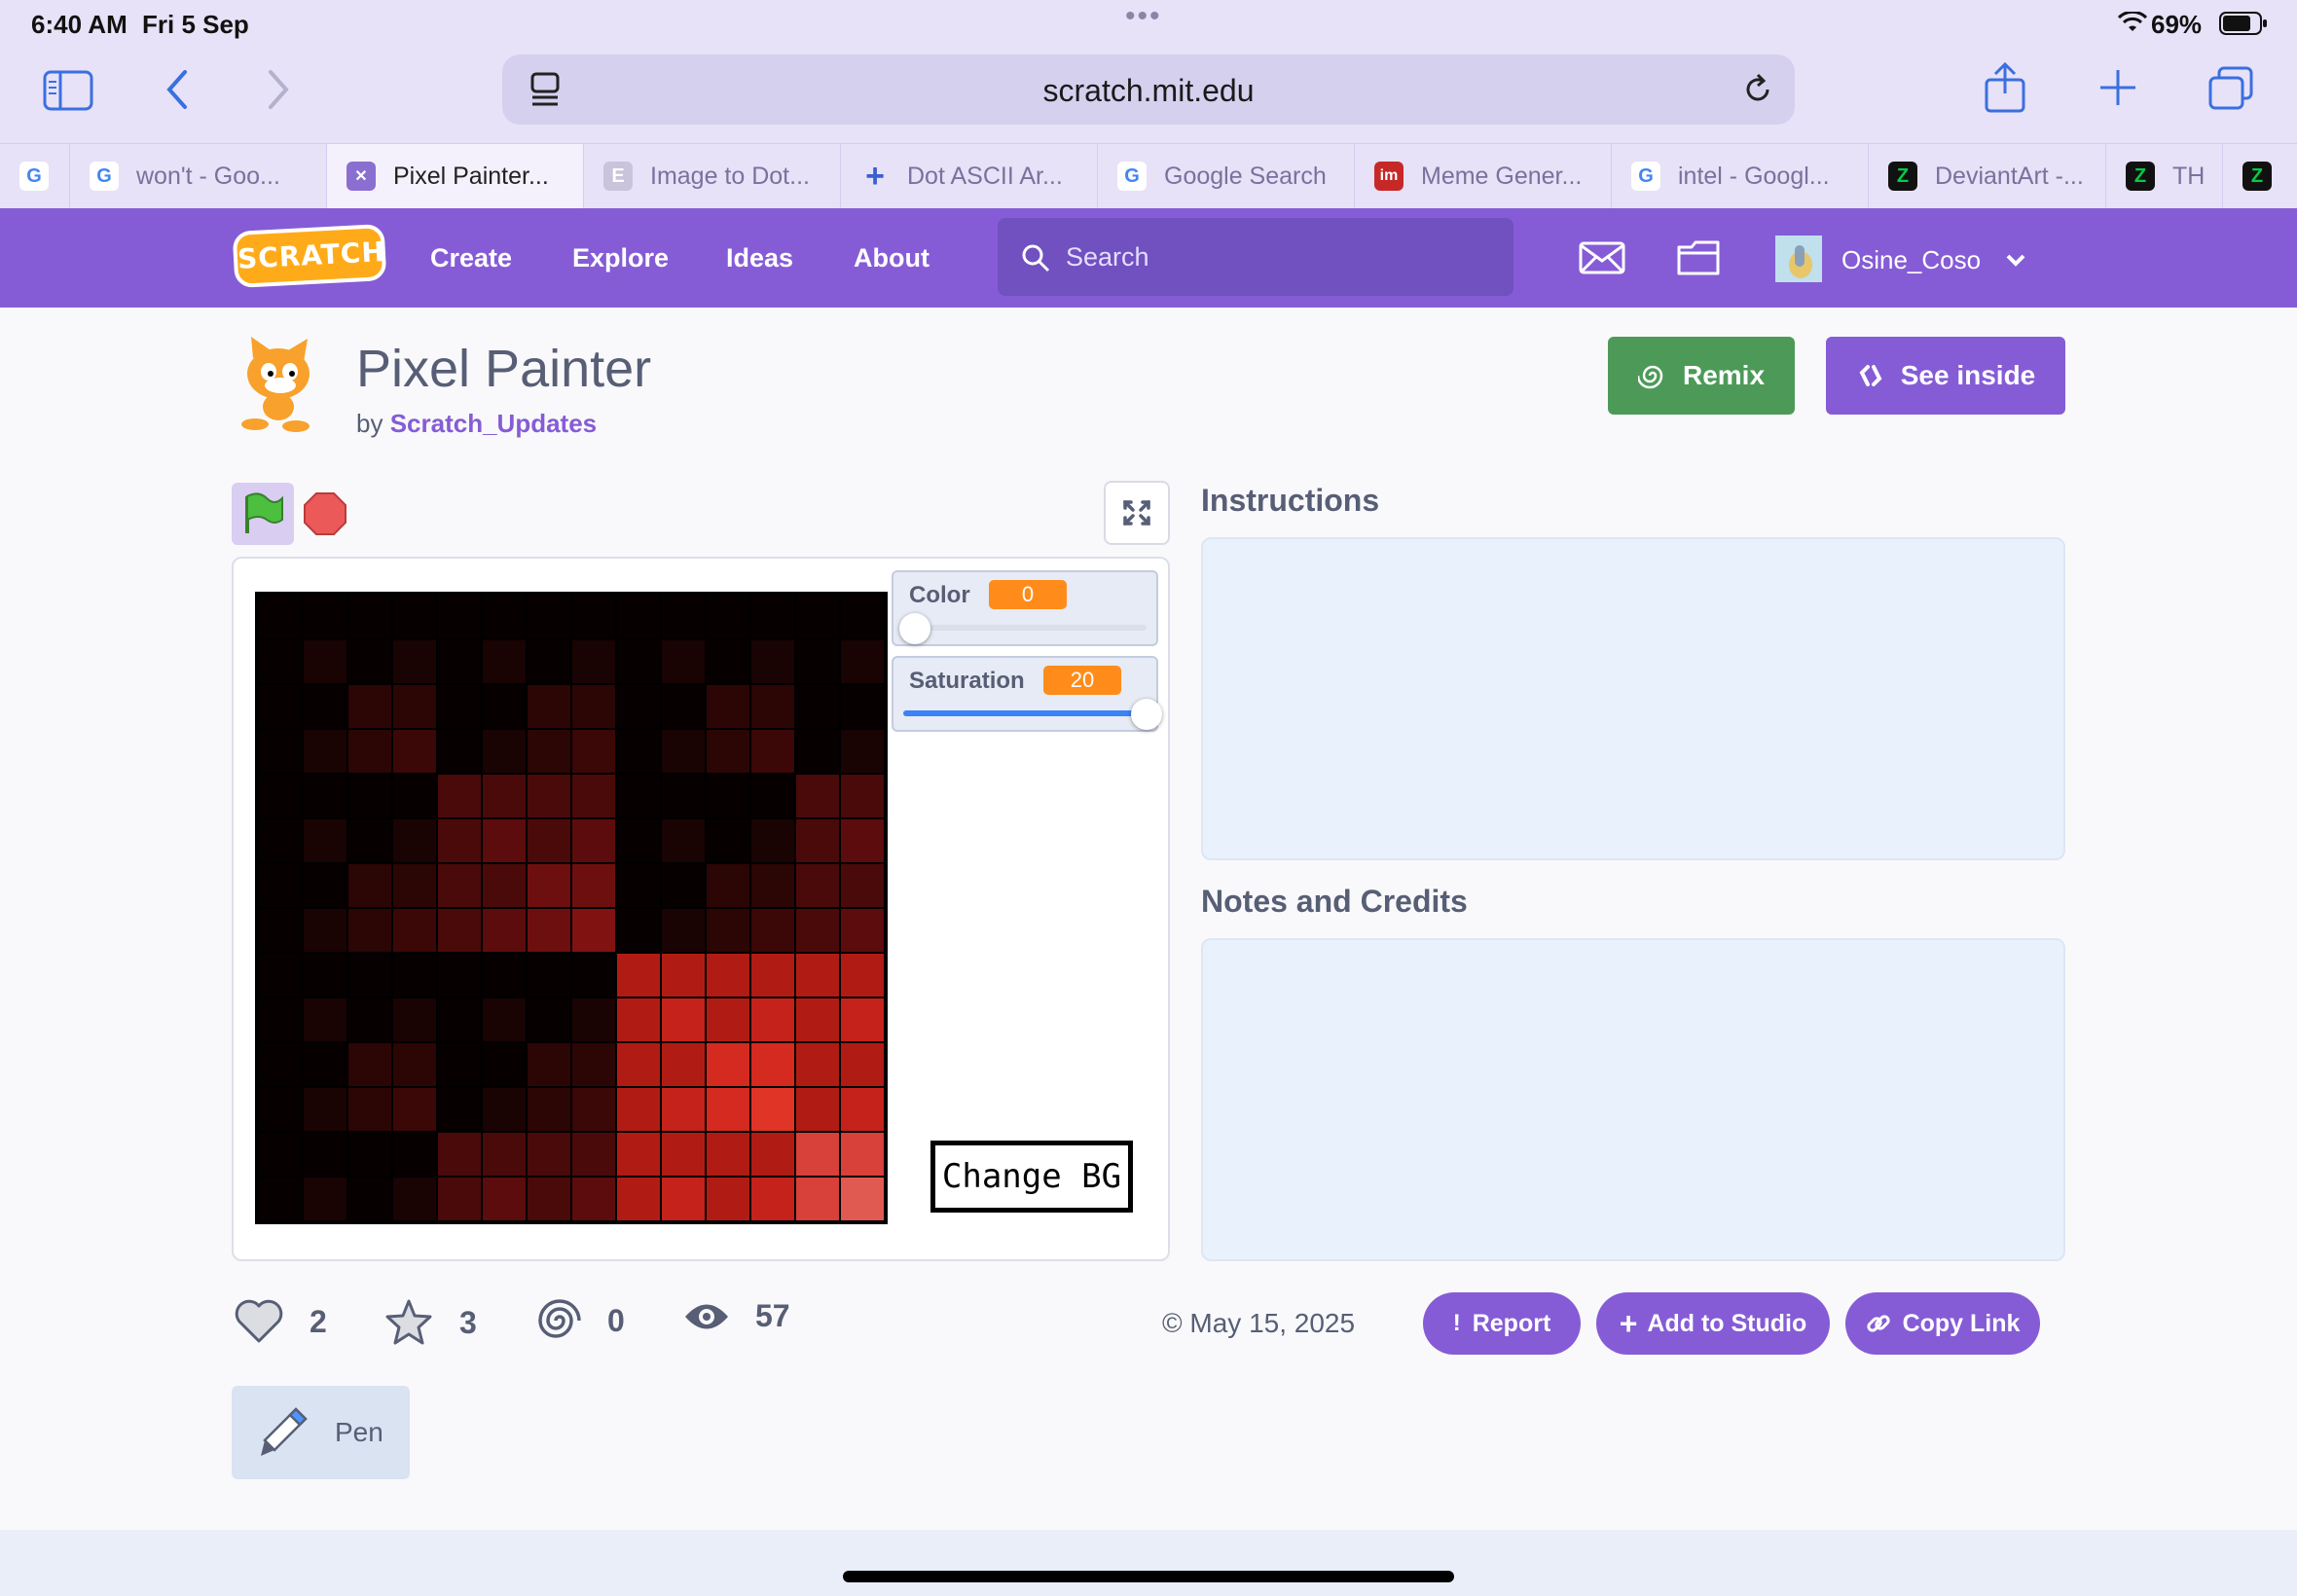 The width and height of the screenshot is (2297, 1596). Describe the element at coordinates (2016, 260) in the screenshot. I see `chevron-down-icon` at that location.